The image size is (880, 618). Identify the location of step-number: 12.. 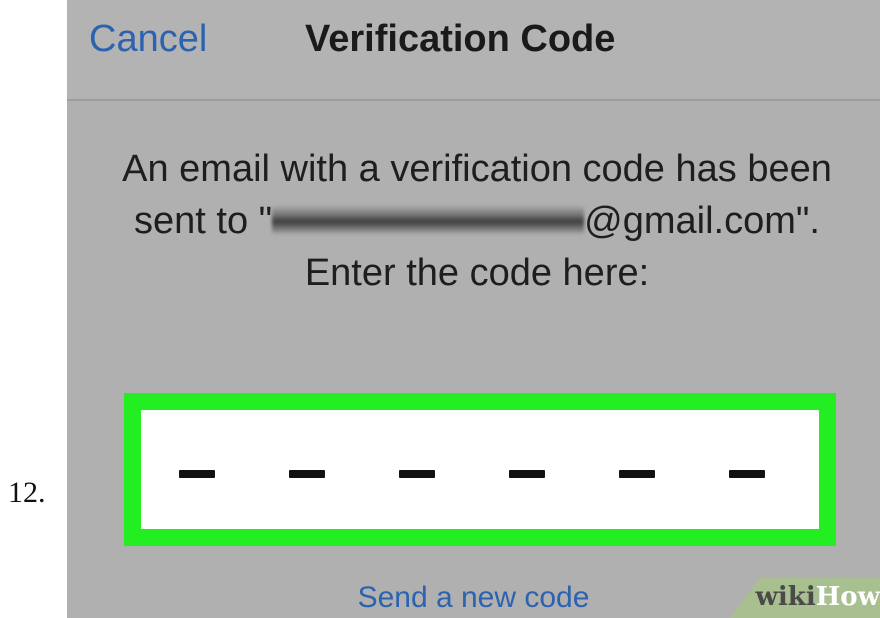
(27, 492).